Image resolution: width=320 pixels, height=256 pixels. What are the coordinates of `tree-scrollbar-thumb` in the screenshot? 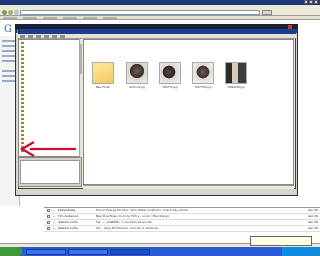 It's located at (80, 59).